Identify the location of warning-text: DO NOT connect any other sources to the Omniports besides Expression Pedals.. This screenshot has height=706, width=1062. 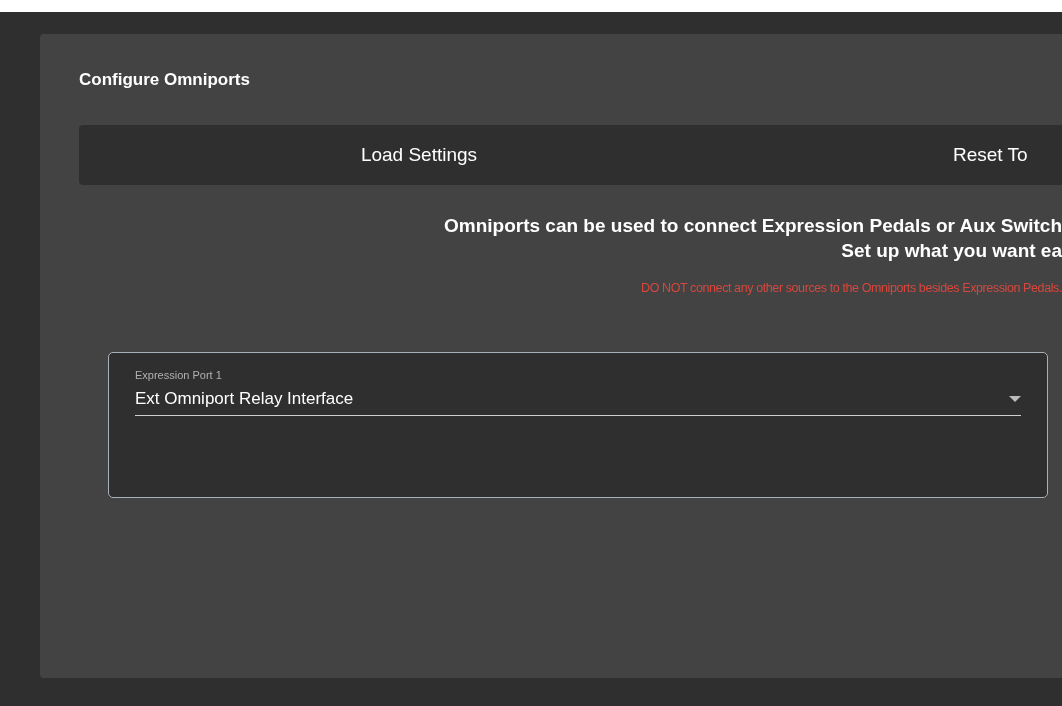
(851, 288).